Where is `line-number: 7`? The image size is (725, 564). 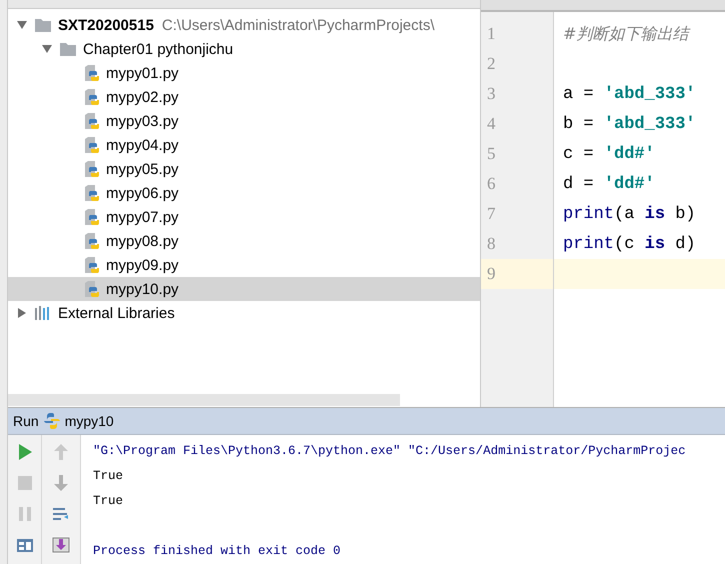 line-number: 7 is located at coordinates (491, 214).